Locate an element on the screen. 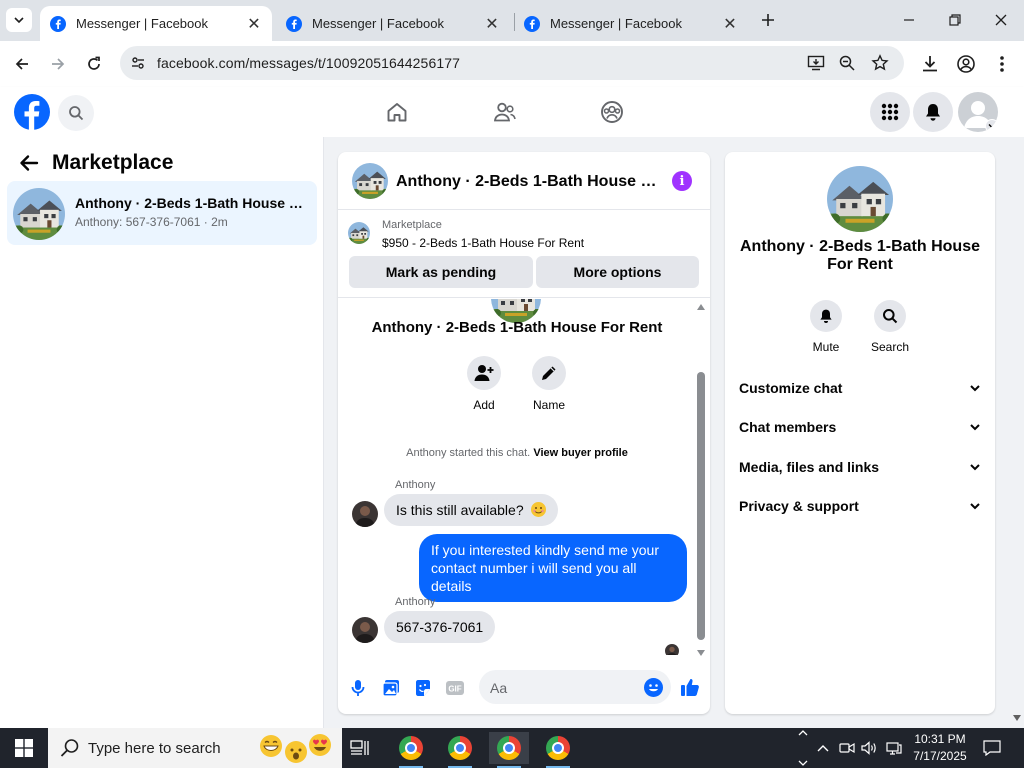  name-chat-action: Name is located at coordinates (549, 384).